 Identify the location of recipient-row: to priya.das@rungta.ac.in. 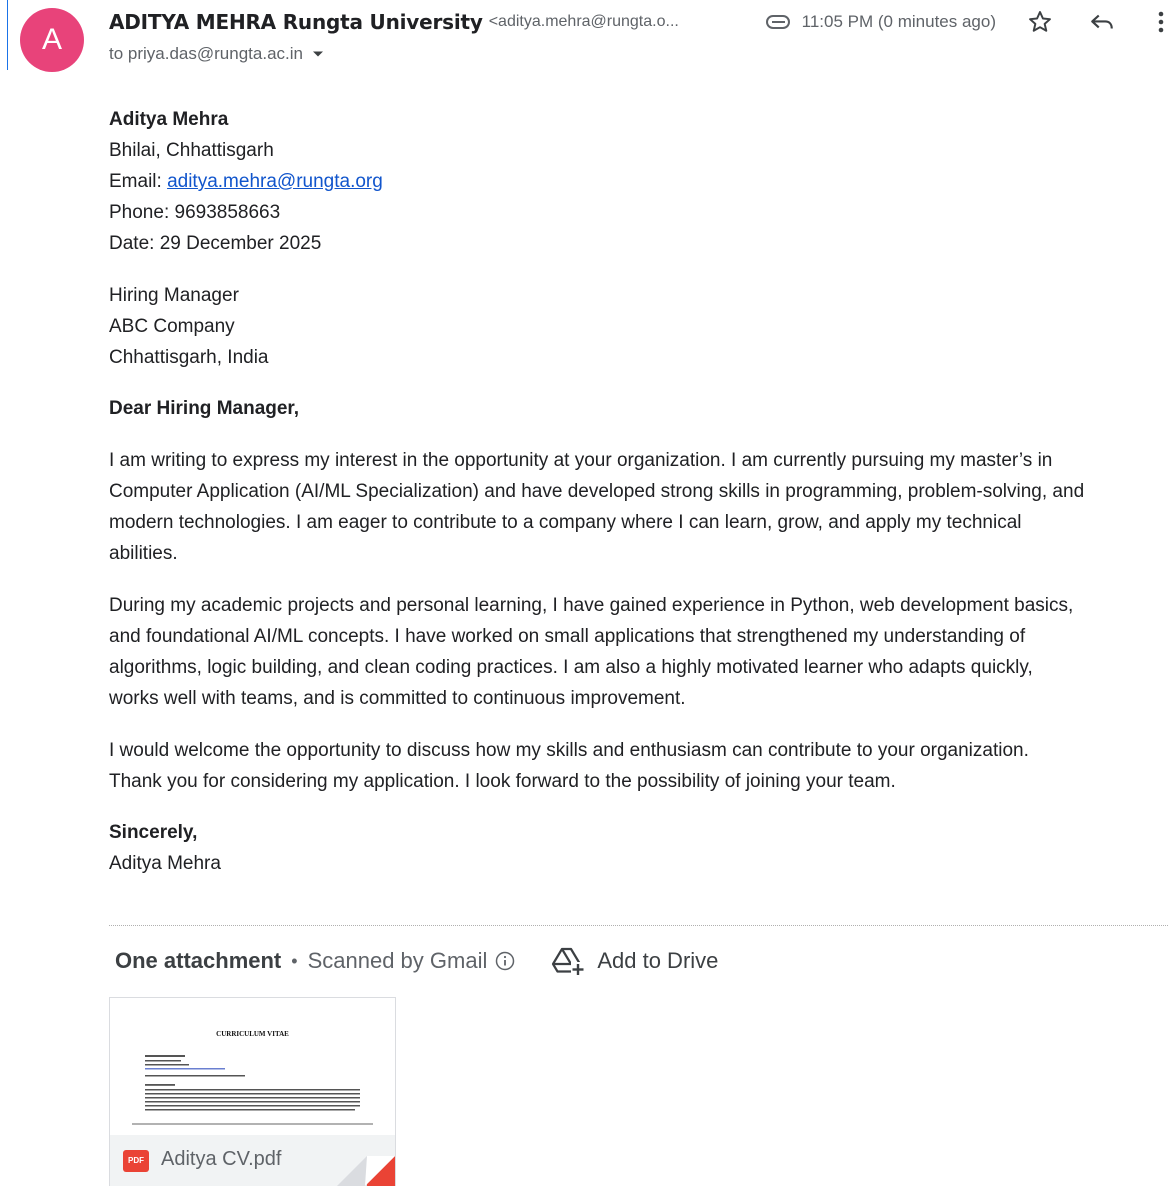
(217, 54).